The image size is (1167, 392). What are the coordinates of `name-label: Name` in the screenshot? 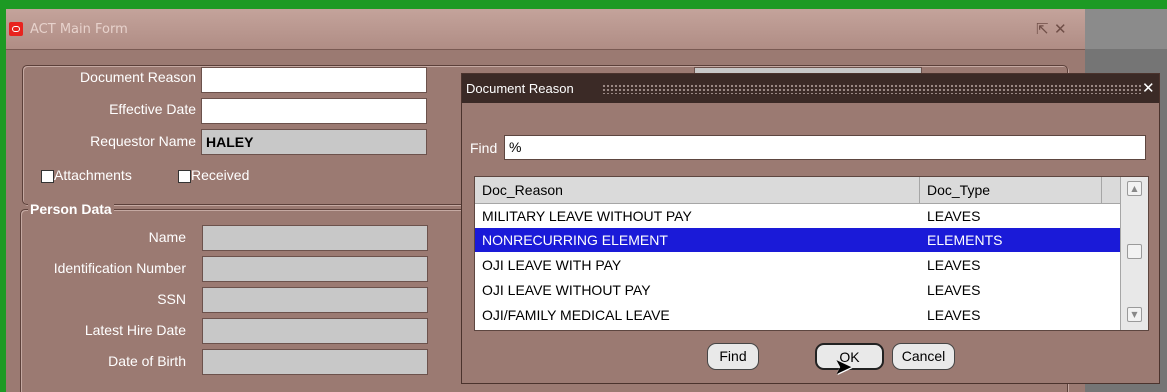 It's located at (167, 237).